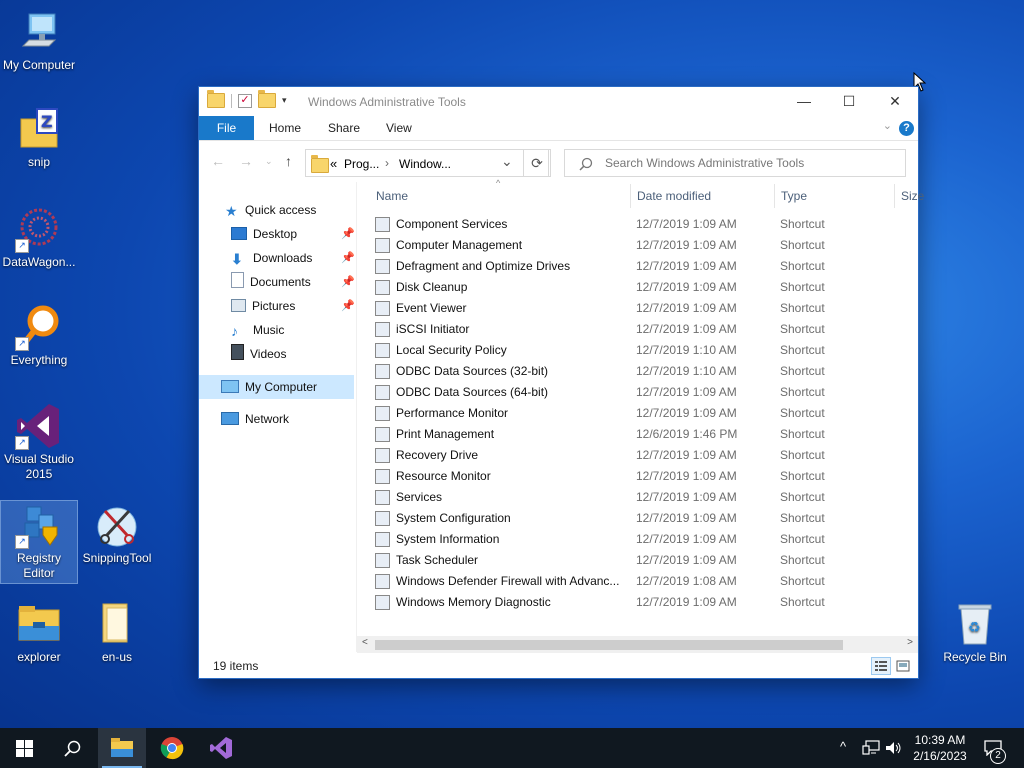  I want to click on ribbon-expand-icon: ⌄, so click(887, 125).